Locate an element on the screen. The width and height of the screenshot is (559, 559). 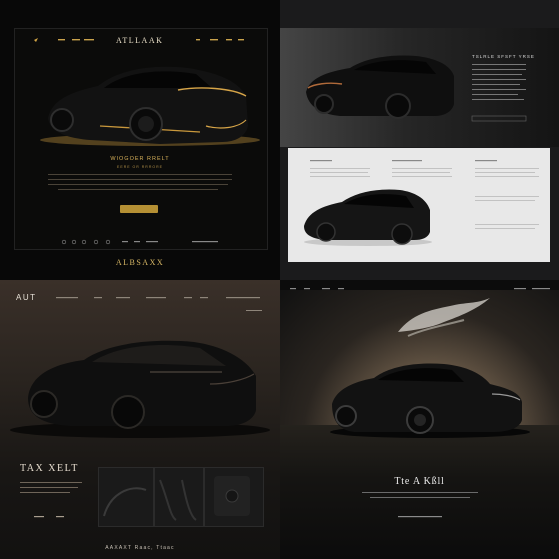
gallery-details is located at coordinates (176, 498).